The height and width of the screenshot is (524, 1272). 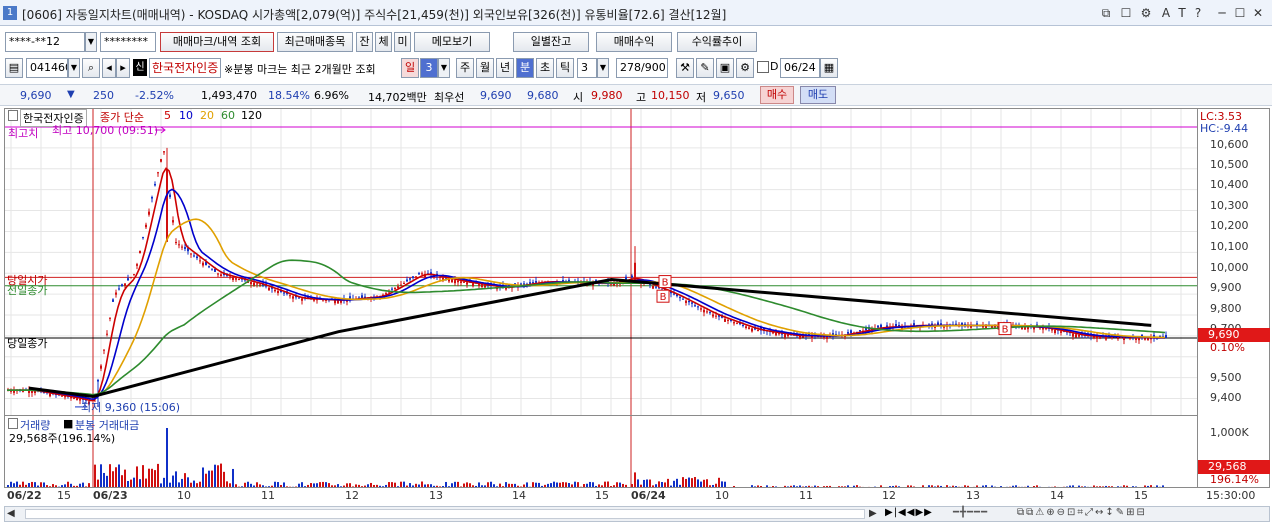 What do you see at coordinates (109, 68) in the screenshot?
I see `prev-icon: ◂` at bounding box center [109, 68].